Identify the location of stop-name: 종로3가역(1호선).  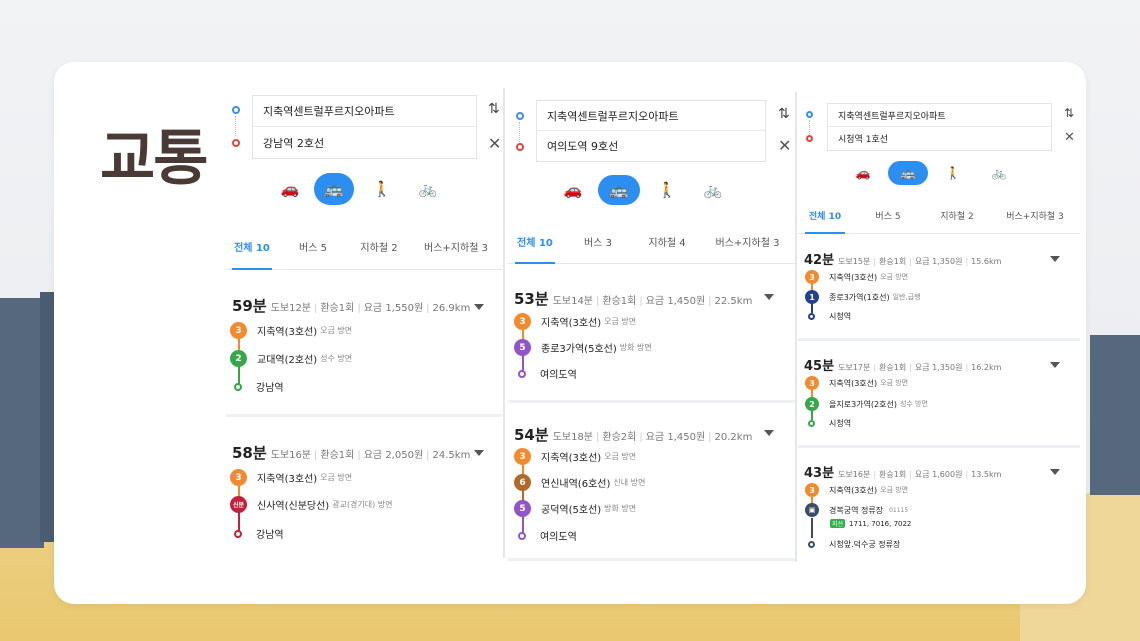
(859, 297).